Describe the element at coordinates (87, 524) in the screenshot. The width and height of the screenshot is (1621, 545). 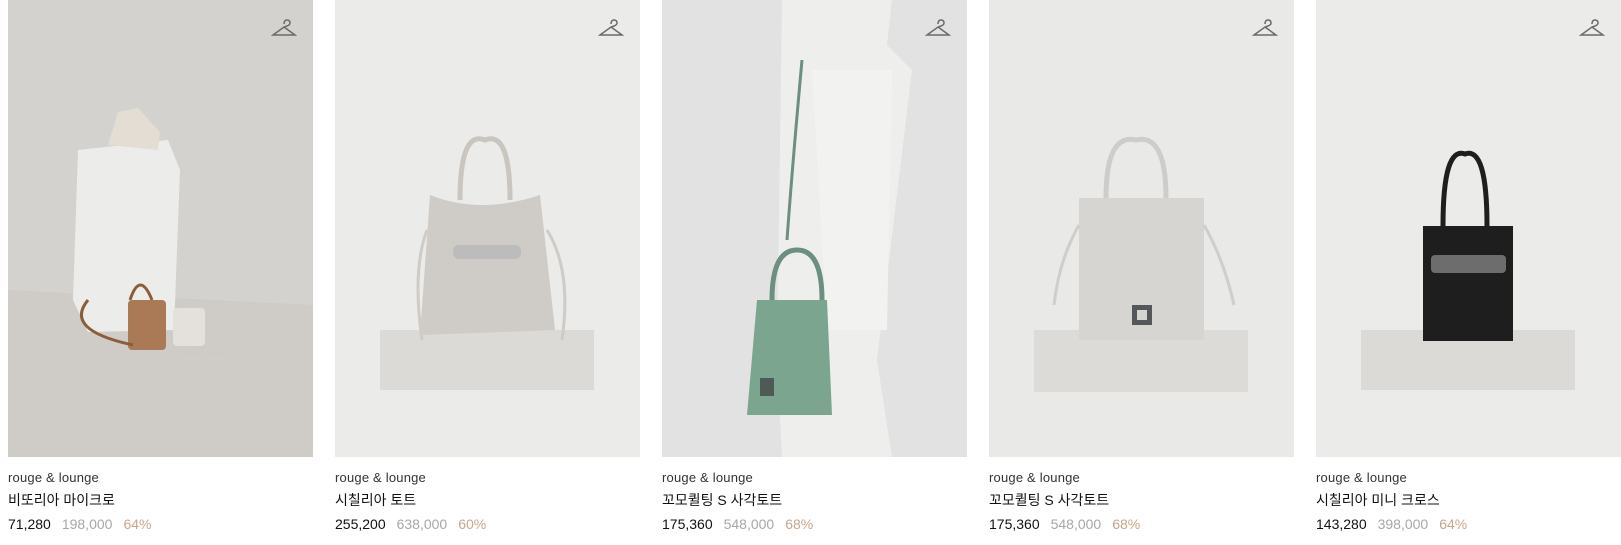
I see `original-price: 198,000` at that location.